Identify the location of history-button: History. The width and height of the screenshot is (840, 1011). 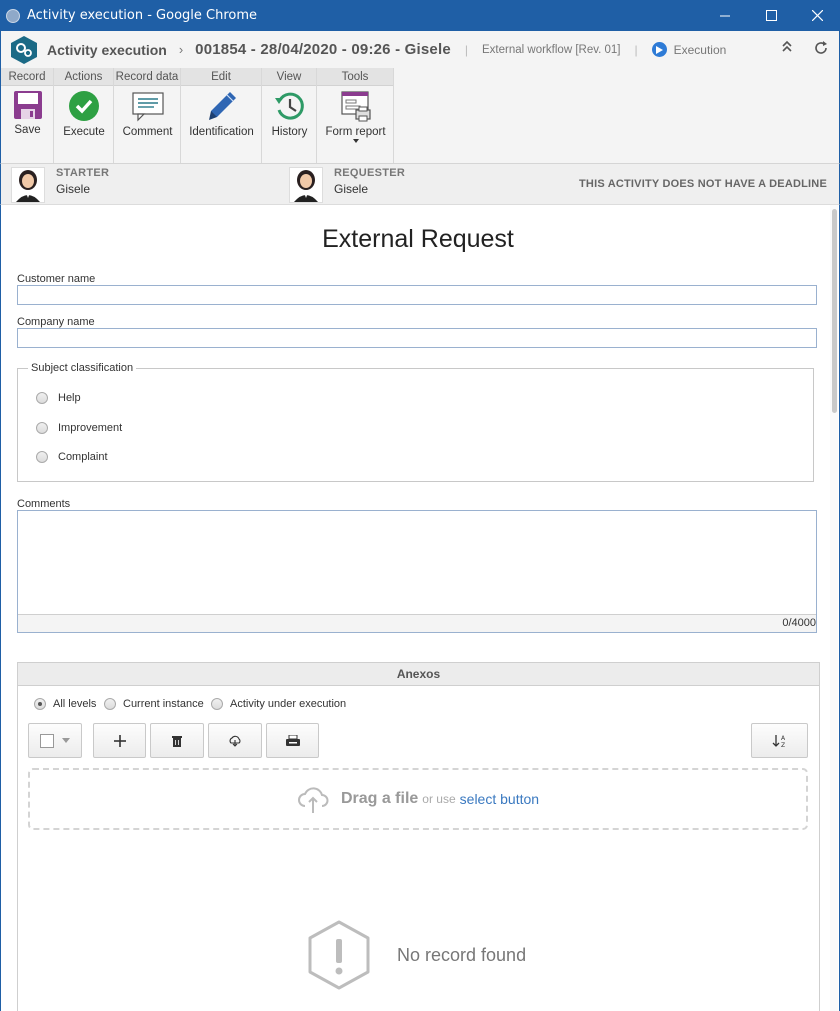
(289, 114).